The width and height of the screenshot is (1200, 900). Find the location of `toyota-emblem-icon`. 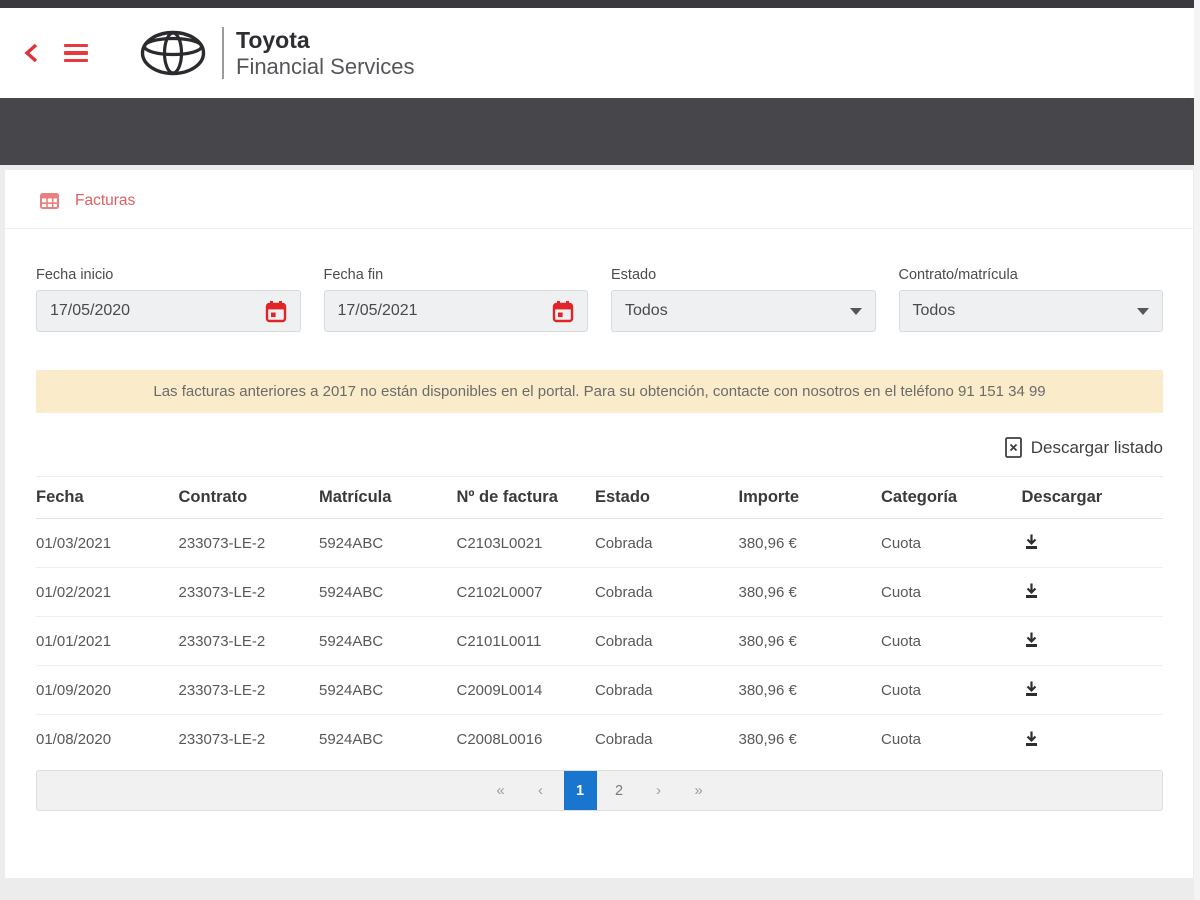

toyota-emblem-icon is located at coordinates (173, 53).